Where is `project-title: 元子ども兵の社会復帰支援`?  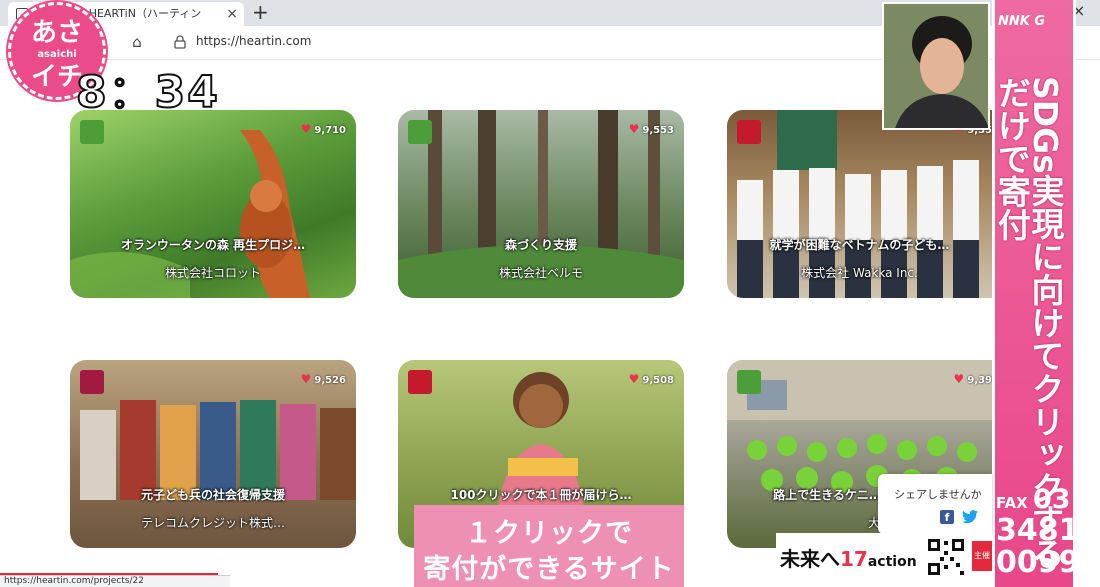
project-title: 元子ども兵の社会復帰支援 is located at coordinates (212, 495).